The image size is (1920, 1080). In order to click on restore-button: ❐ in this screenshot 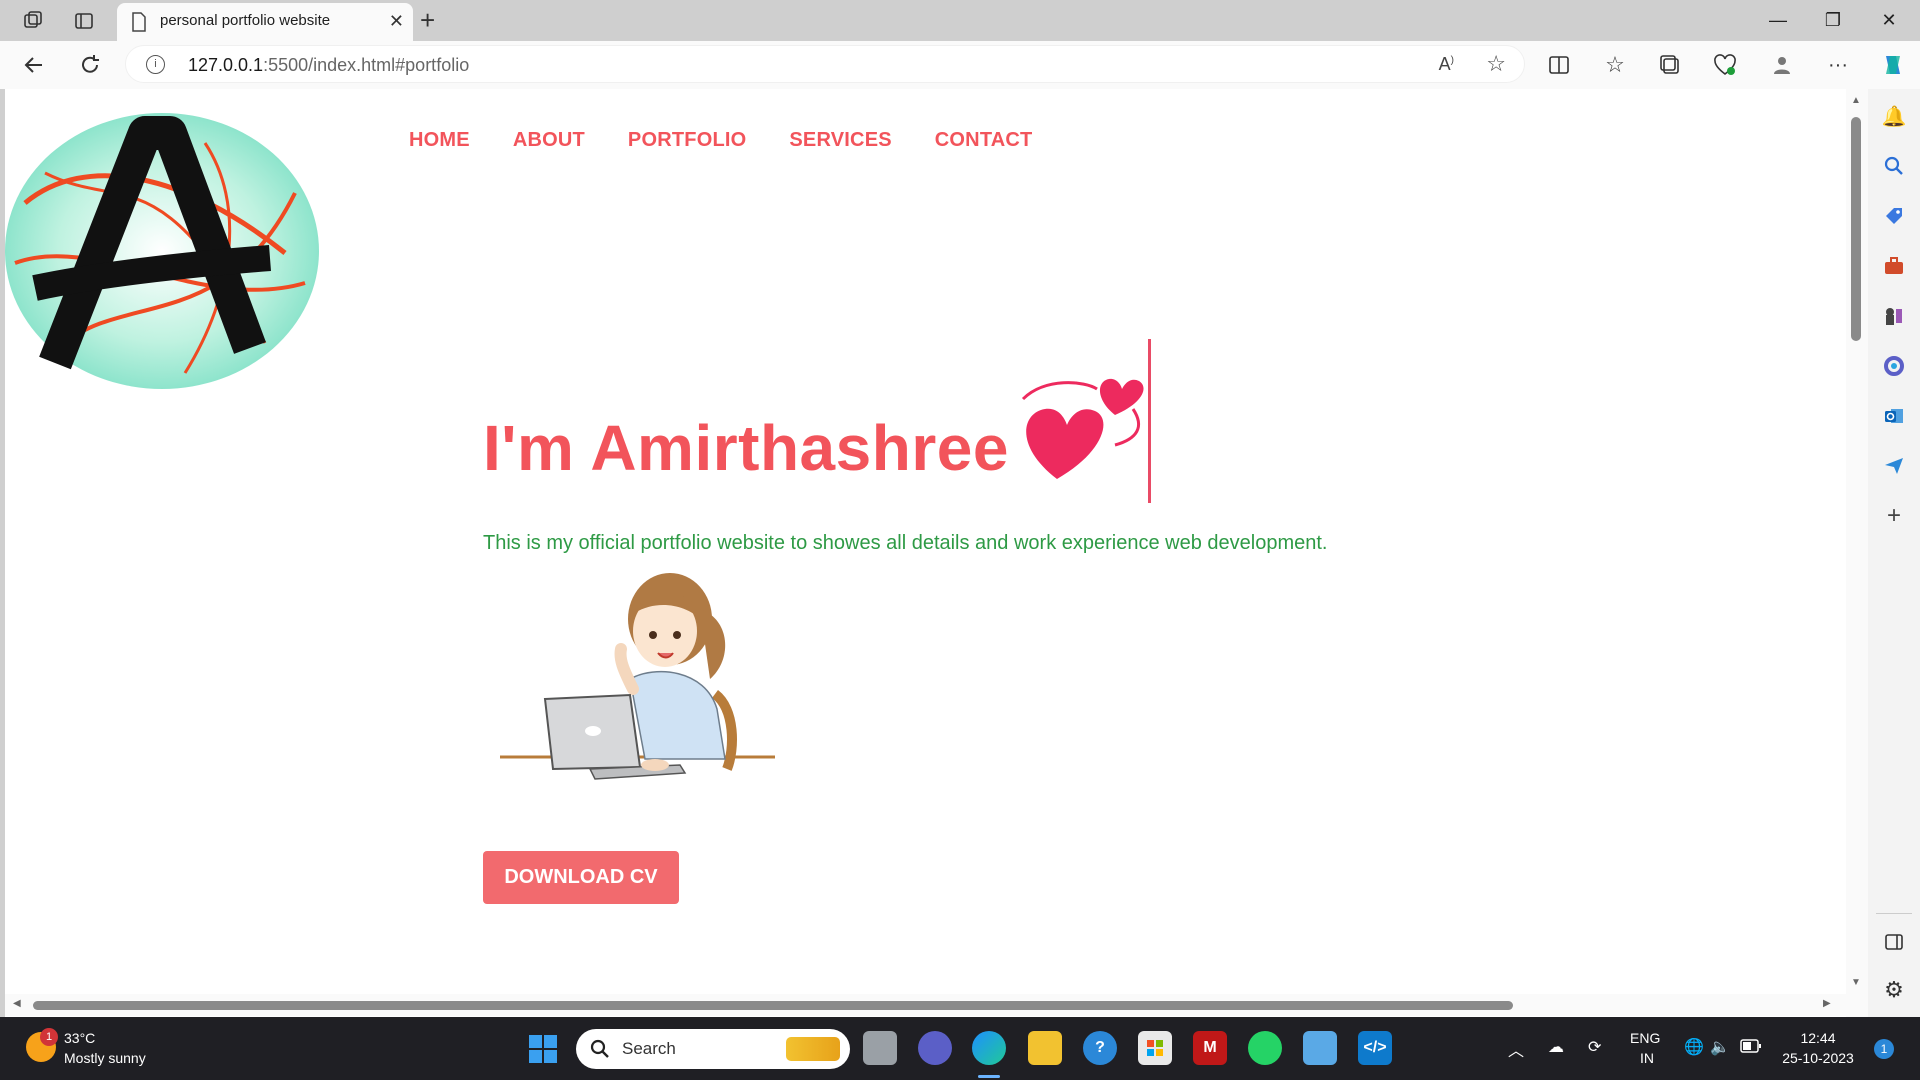, I will do `click(1833, 20)`.